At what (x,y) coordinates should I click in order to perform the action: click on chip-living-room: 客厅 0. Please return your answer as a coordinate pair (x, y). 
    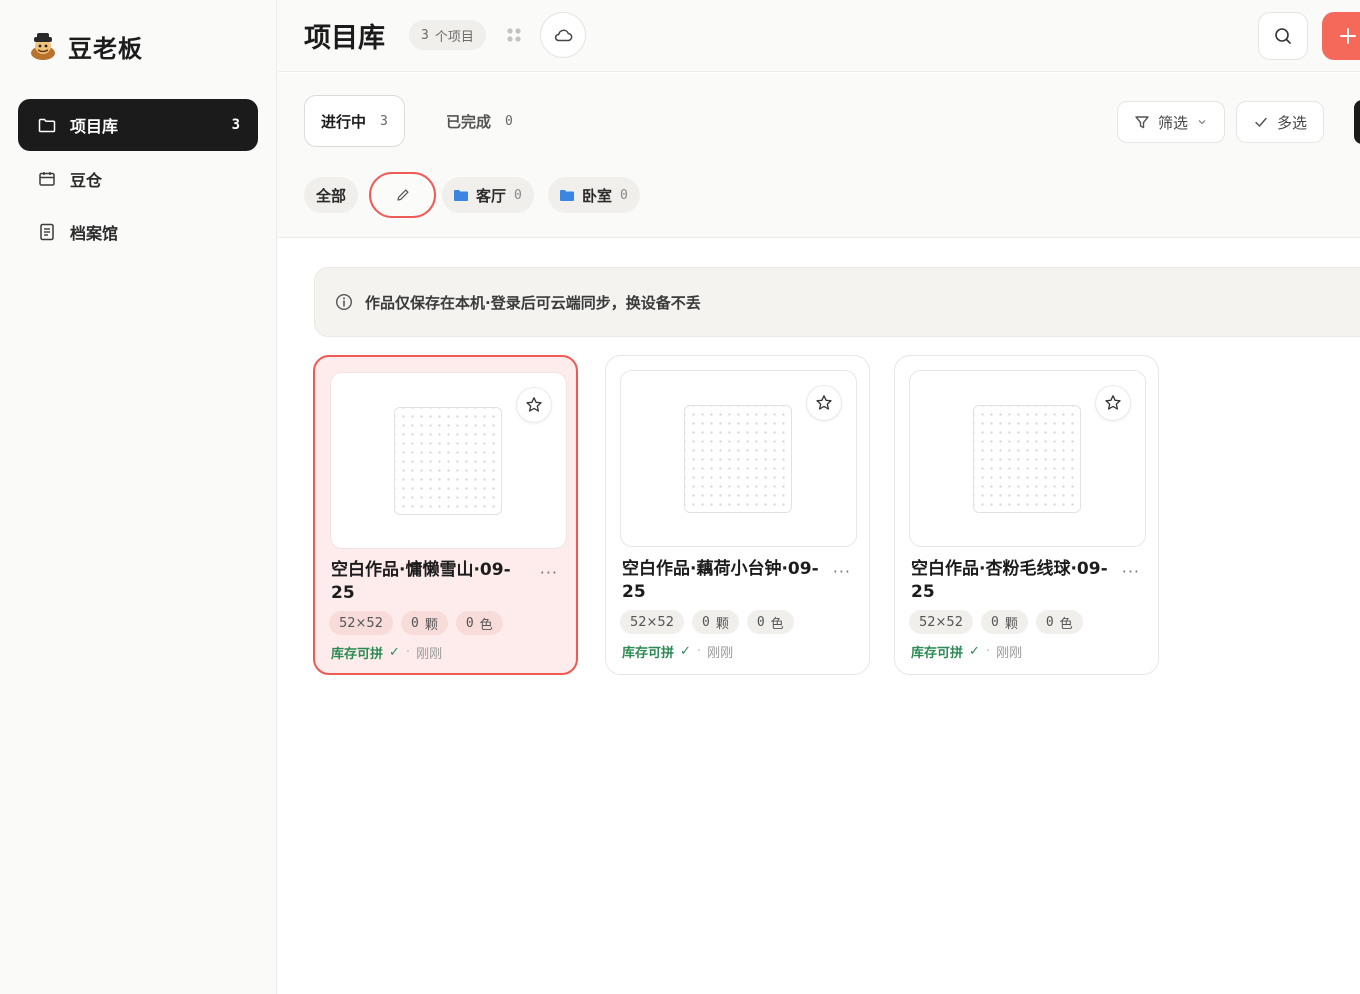
    Looking at the image, I should click on (488, 195).